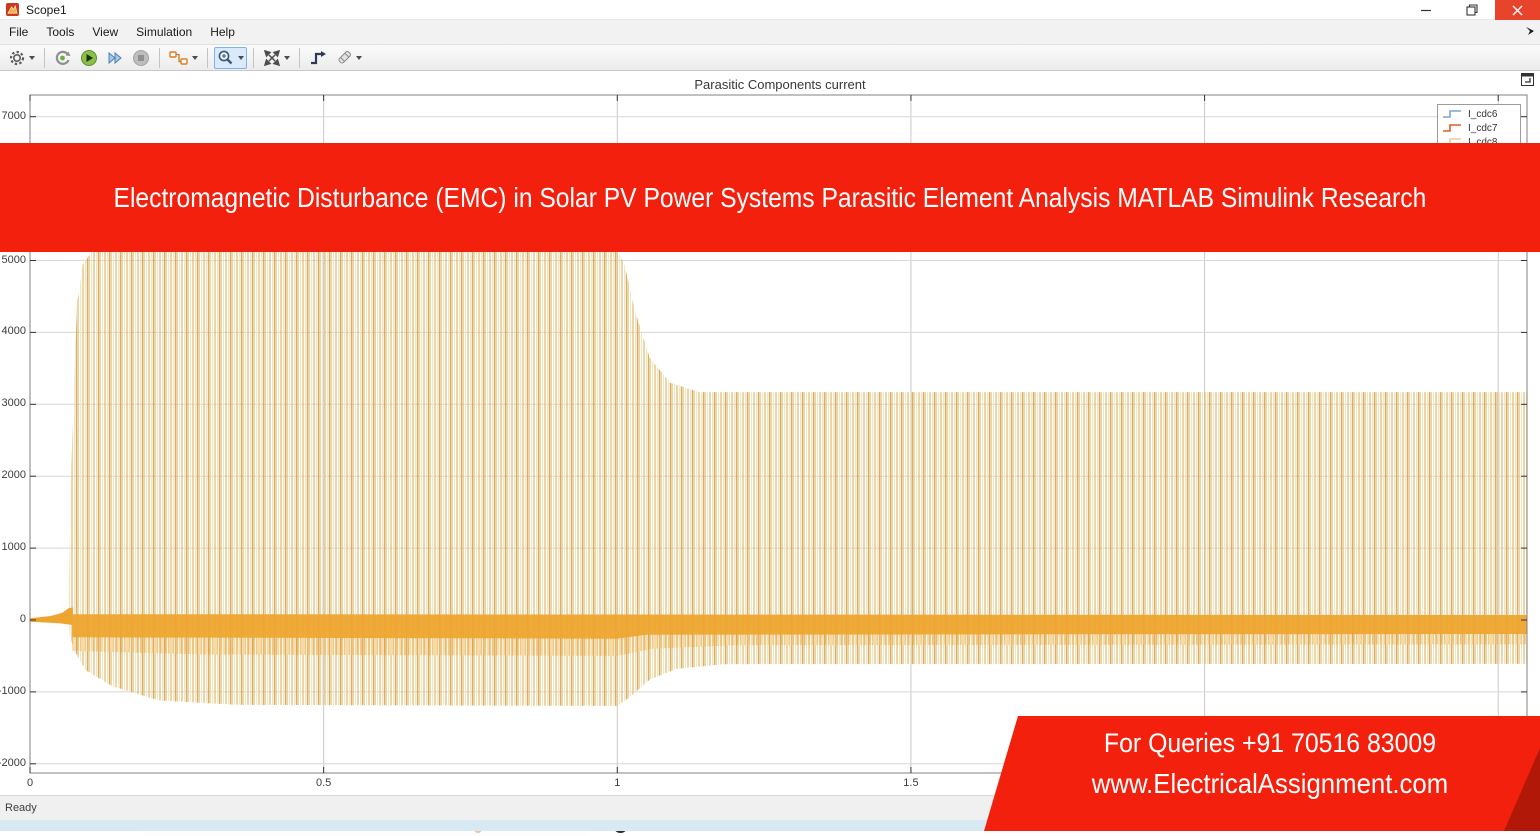  What do you see at coordinates (225, 57) in the screenshot?
I see `zoom-icon` at bounding box center [225, 57].